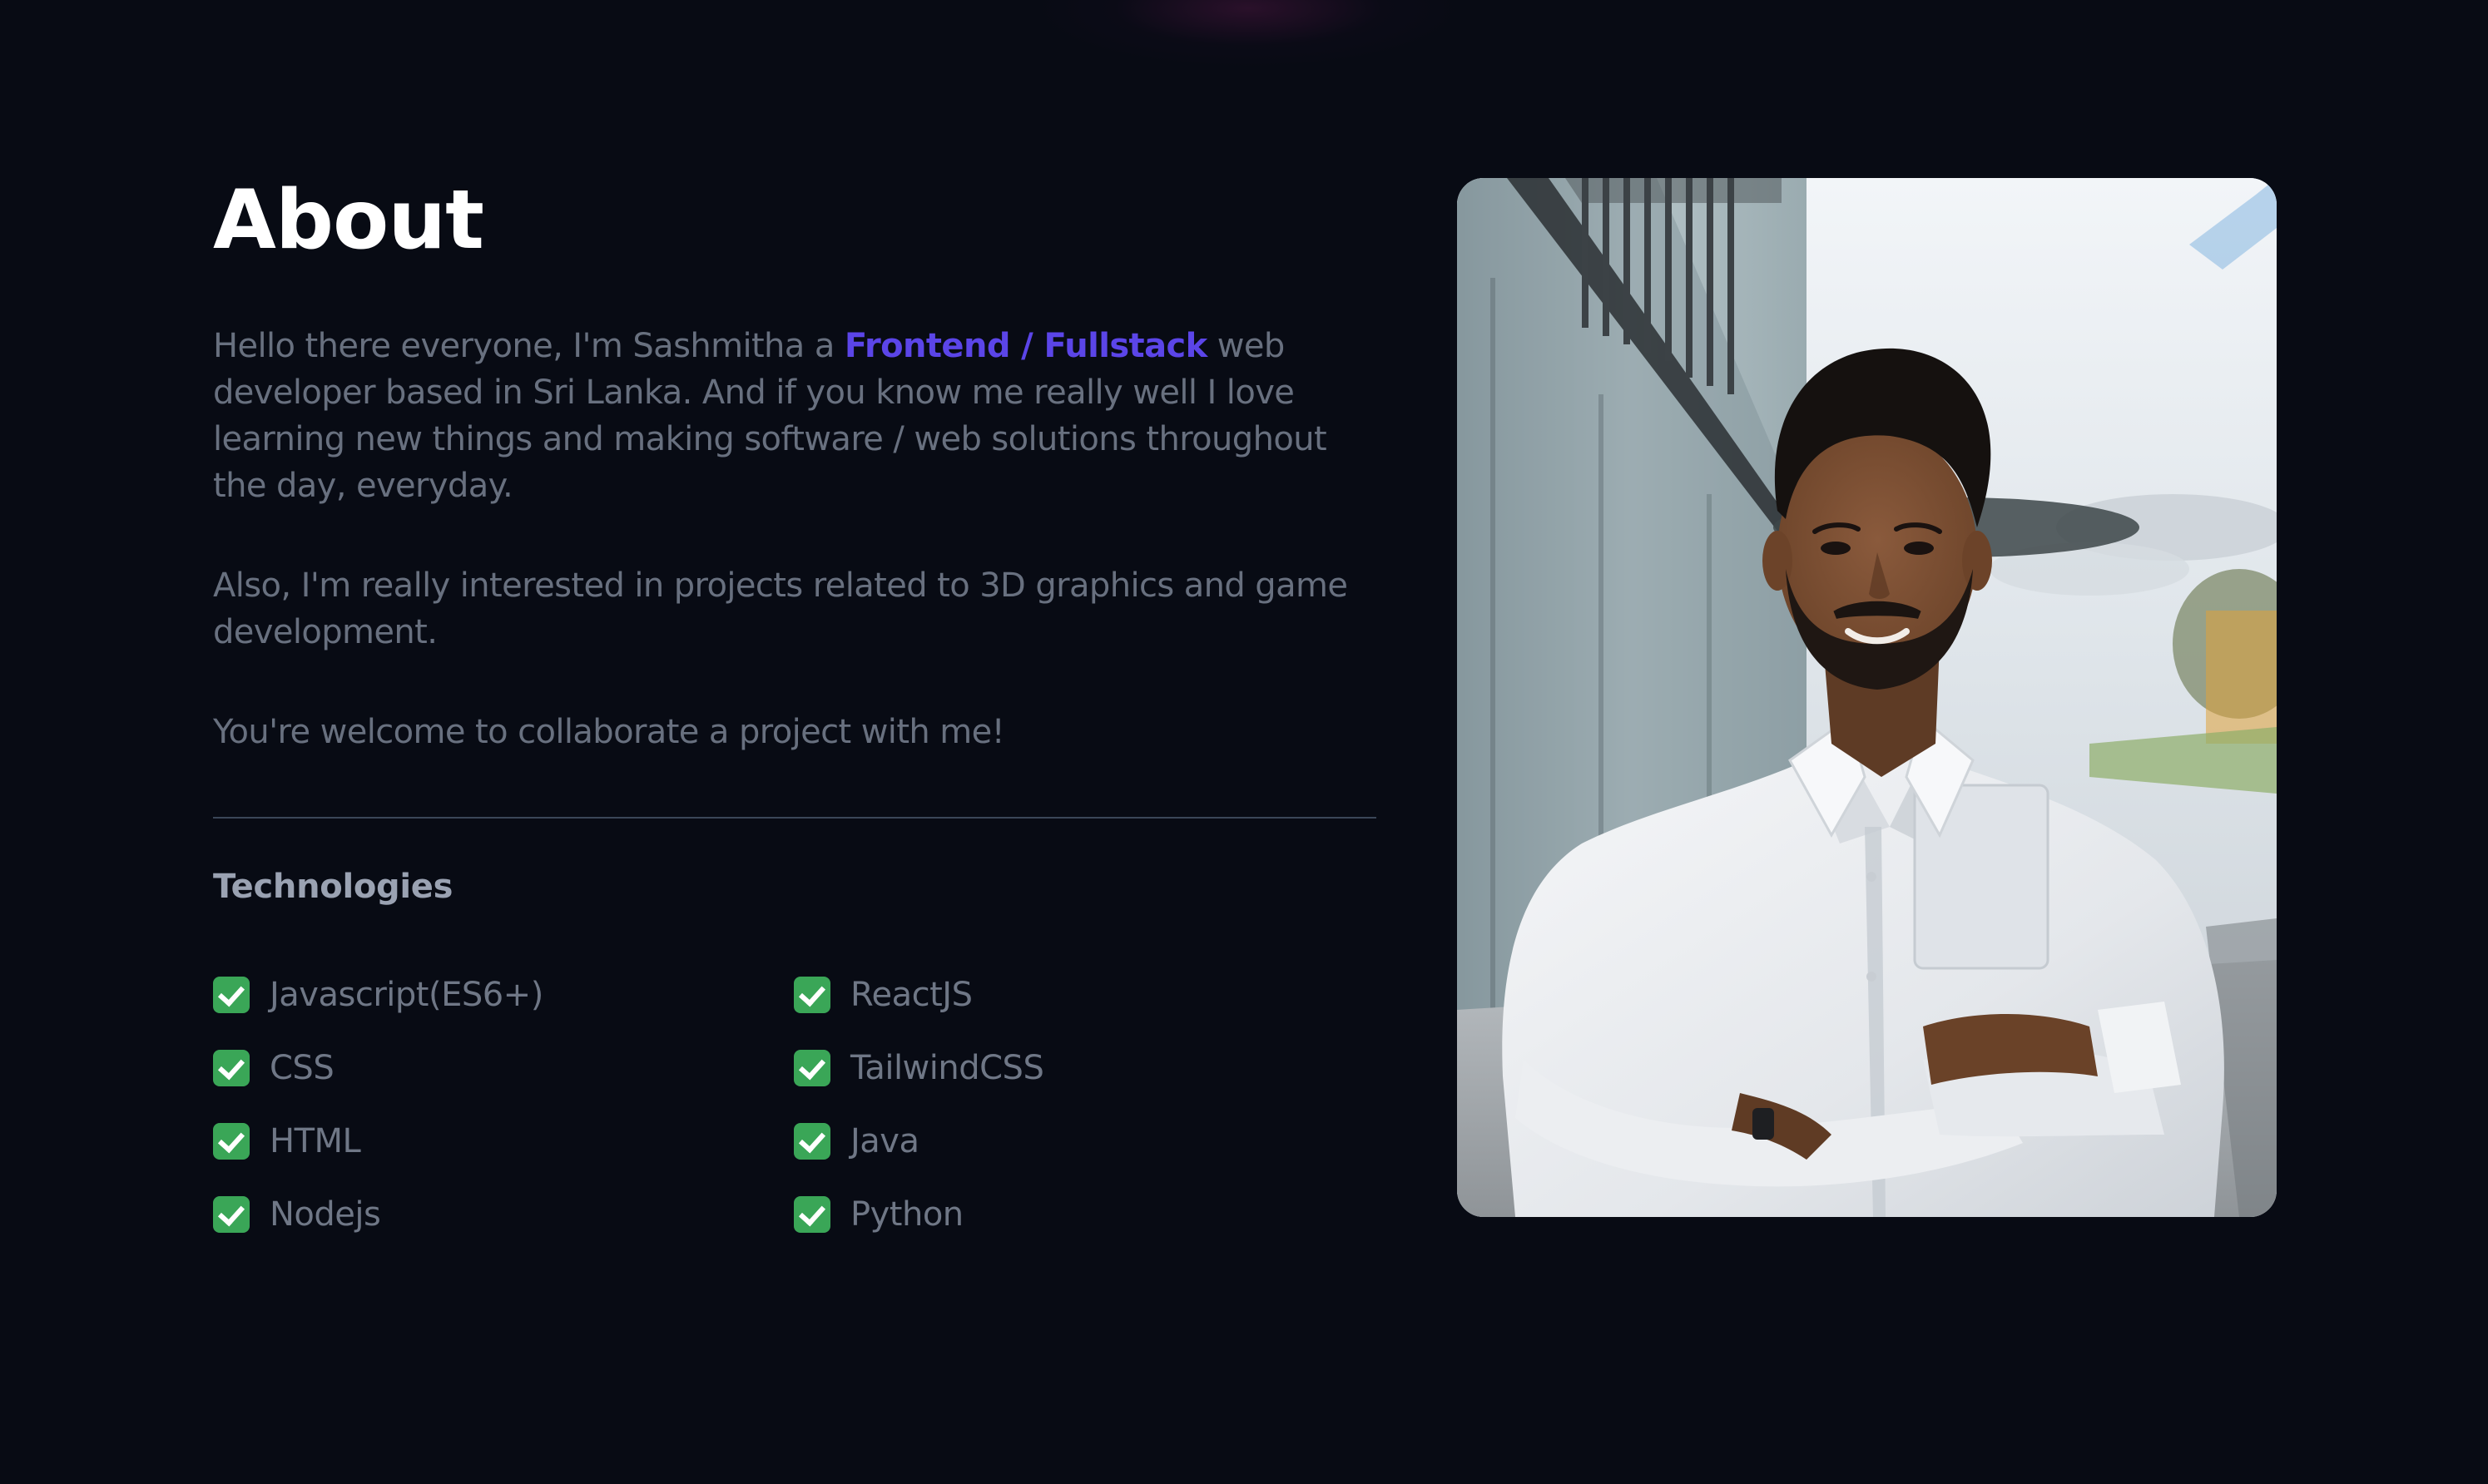 This screenshot has width=2488, height=1484. What do you see at coordinates (315, 1141) in the screenshot?
I see `tech-label: HTML` at bounding box center [315, 1141].